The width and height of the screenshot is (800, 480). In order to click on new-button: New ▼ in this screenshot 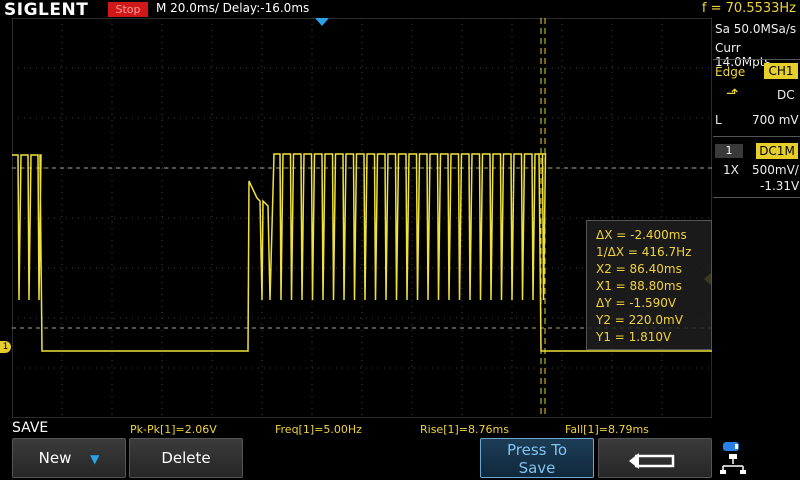, I will do `click(69, 458)`.